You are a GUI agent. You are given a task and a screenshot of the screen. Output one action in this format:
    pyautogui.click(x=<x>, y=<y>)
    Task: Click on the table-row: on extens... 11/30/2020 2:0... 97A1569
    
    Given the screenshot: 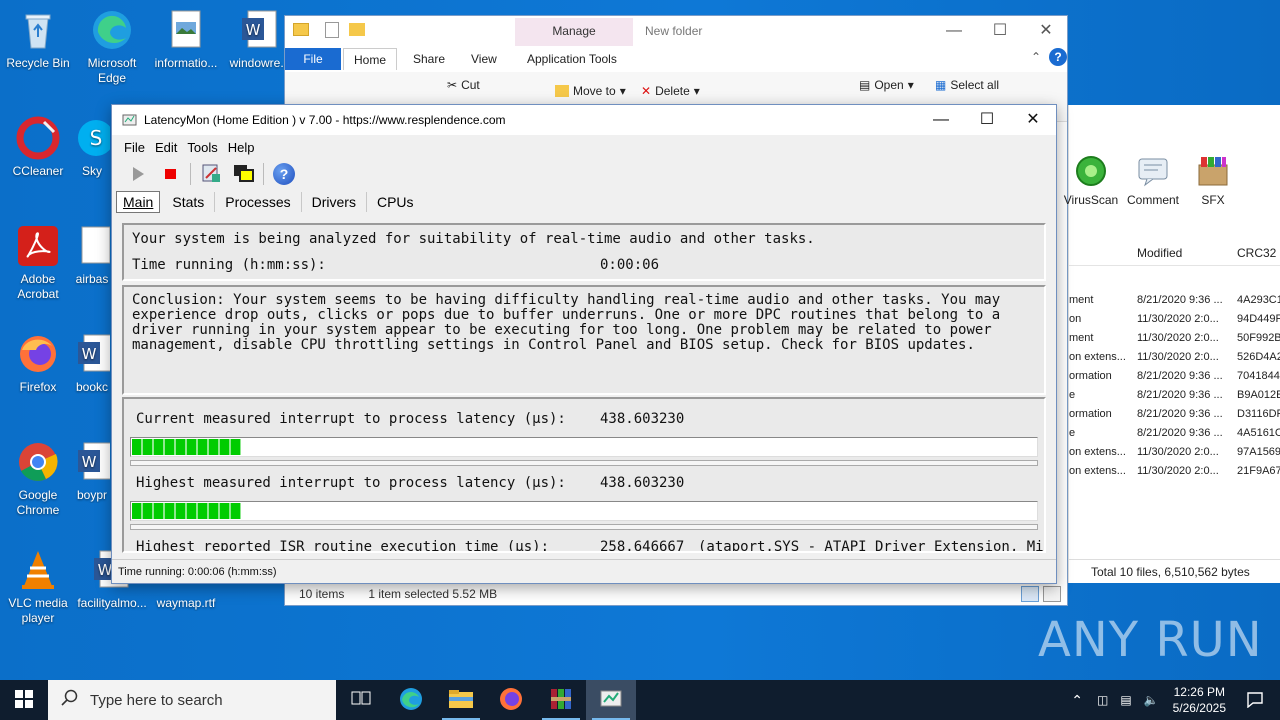 What is the action you would take?
    pyautogui.click(x=1174, y=452)
    